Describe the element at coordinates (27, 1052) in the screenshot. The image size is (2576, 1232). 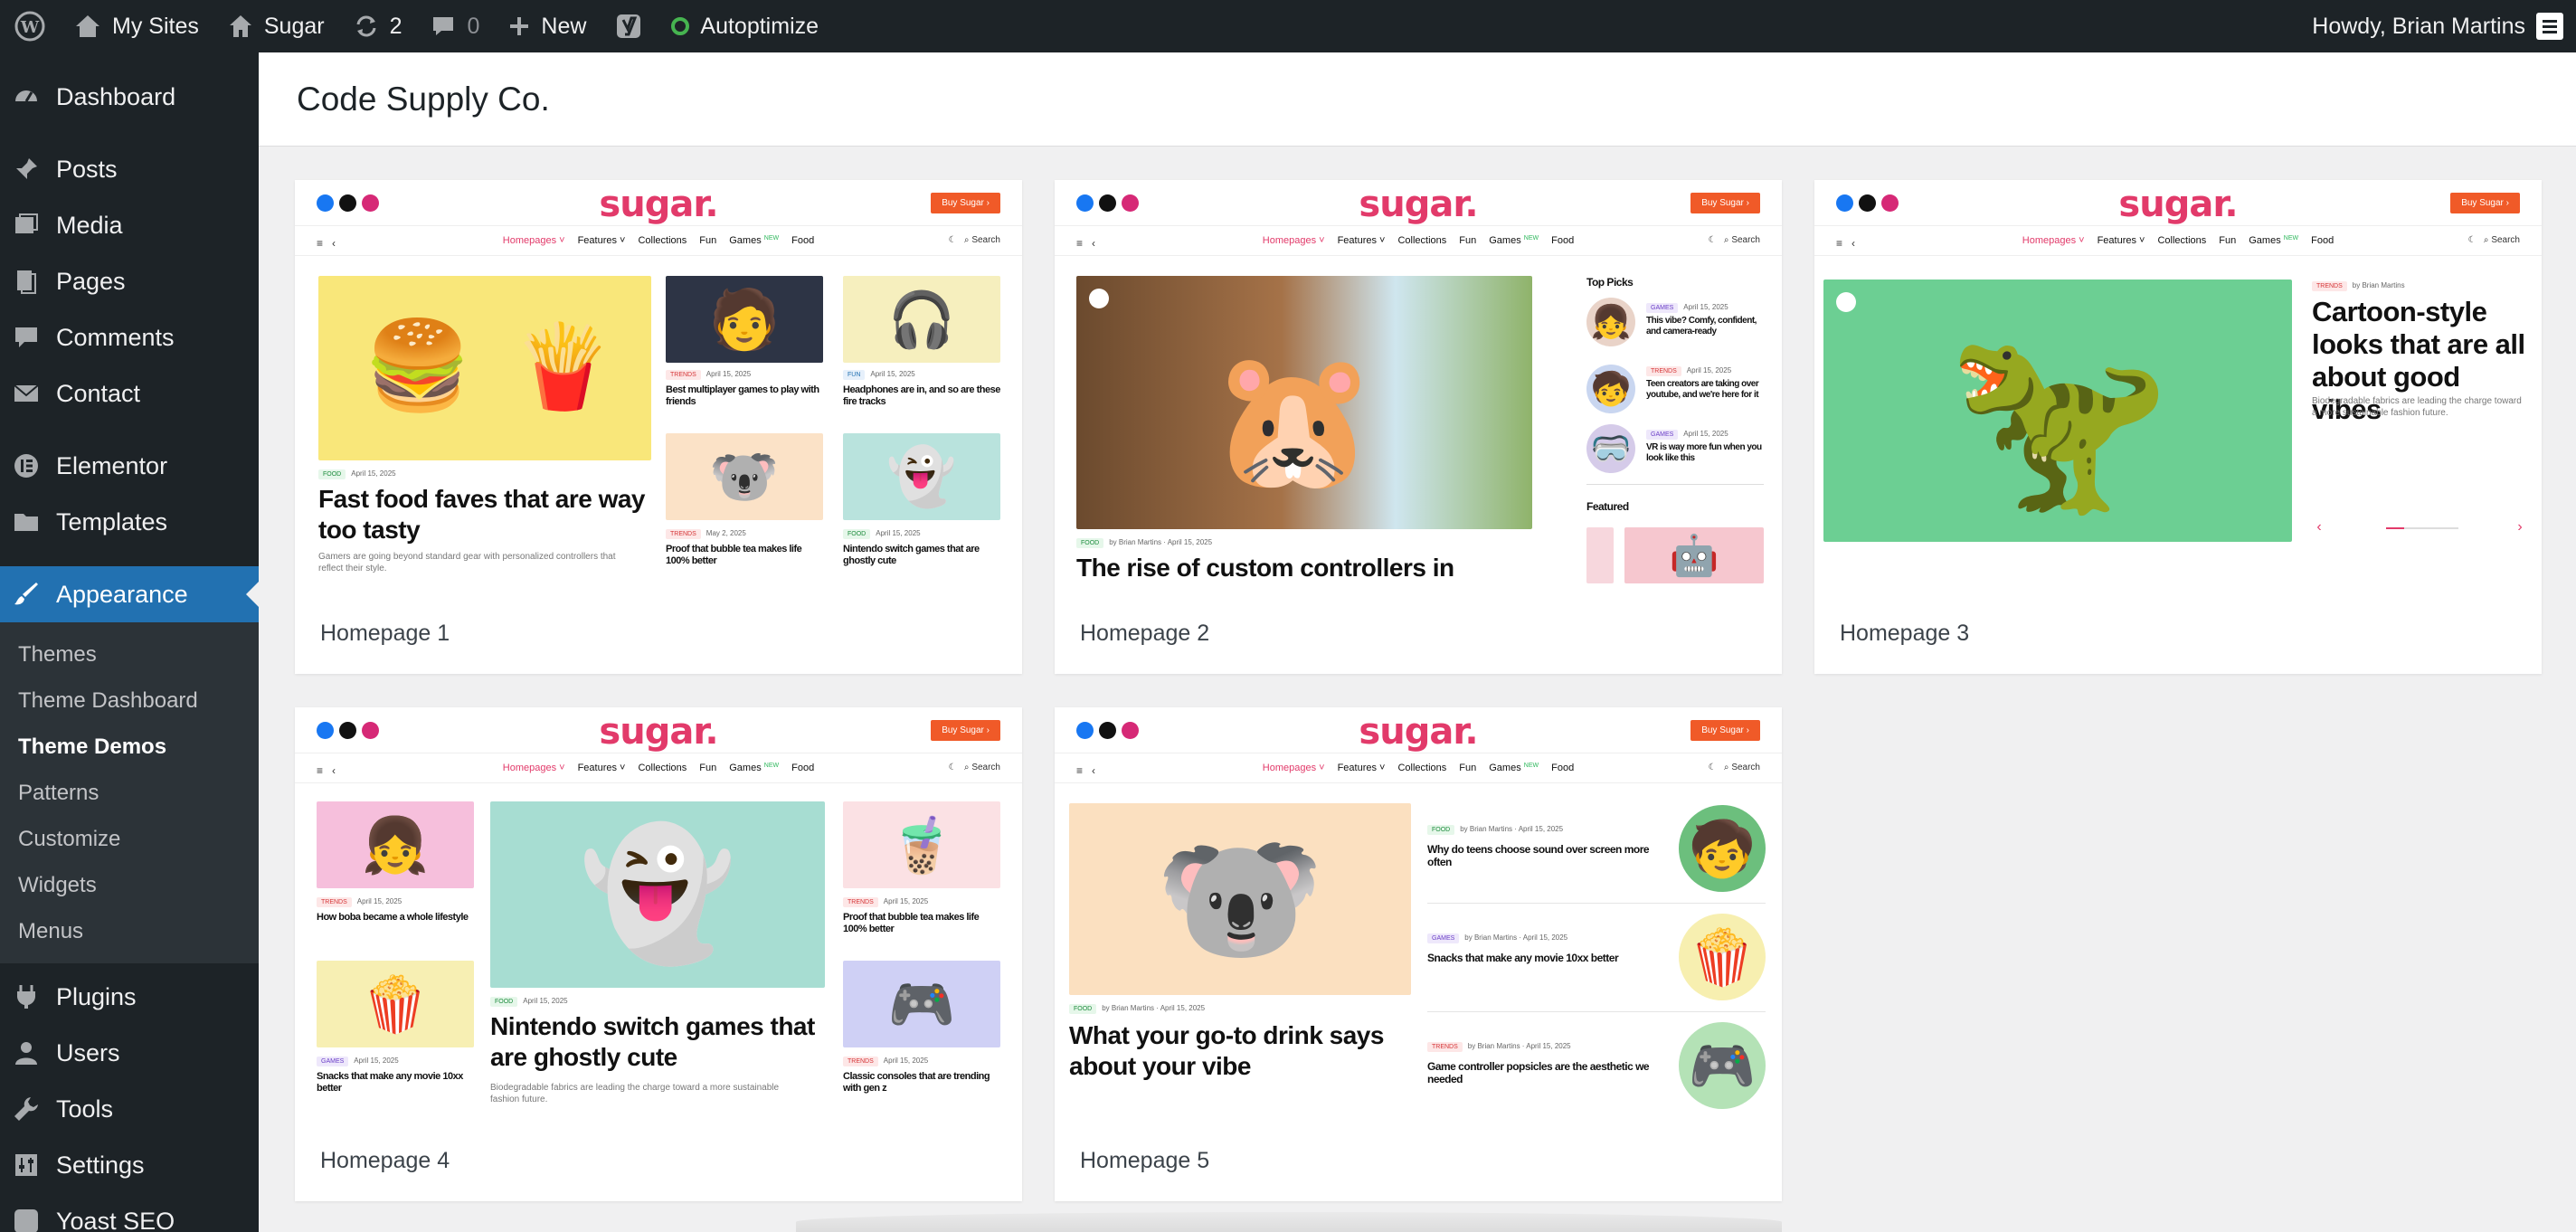
I see `user-icon` at that location.